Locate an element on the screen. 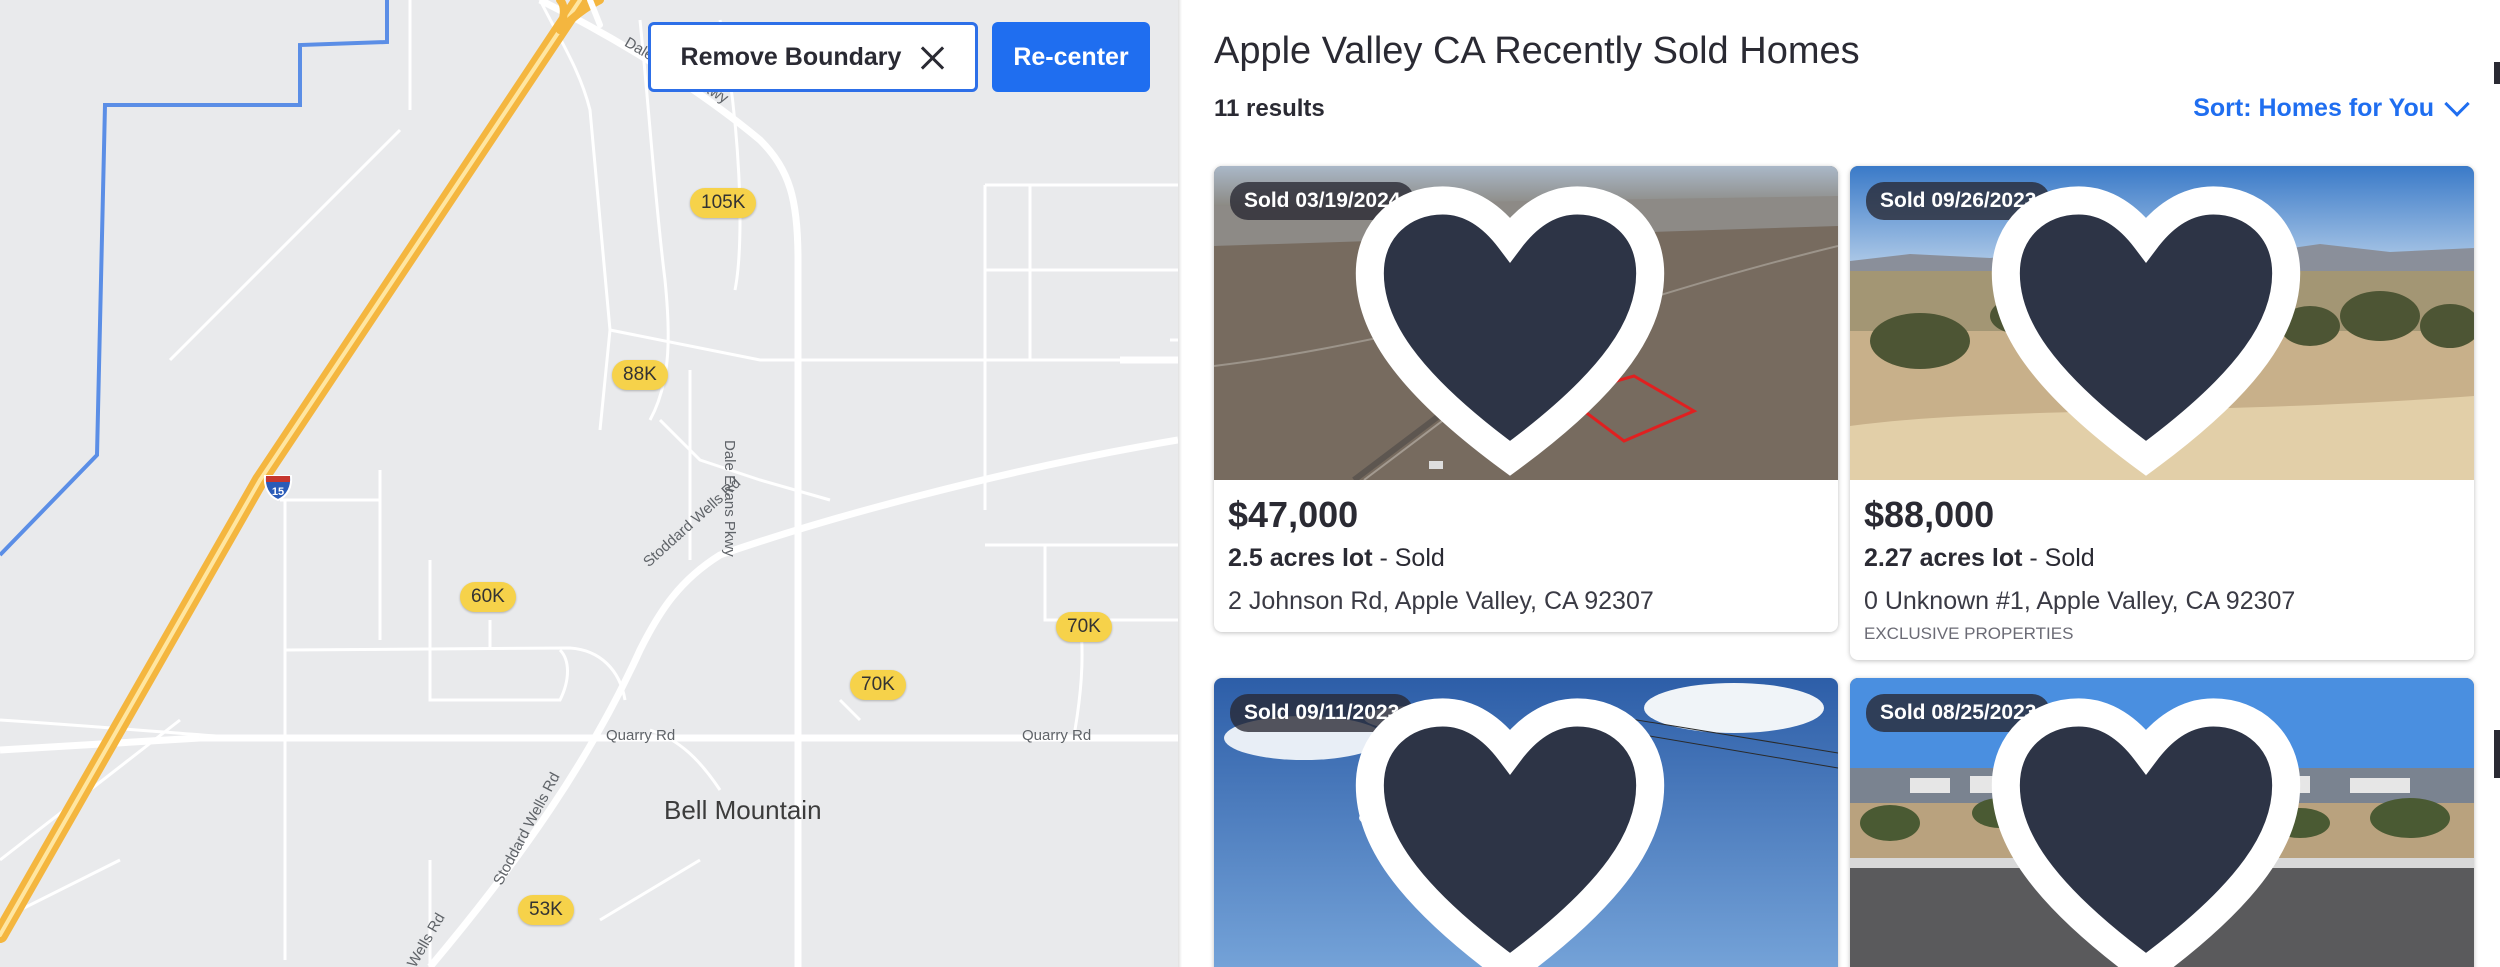 This screenshot has width=2500, height=967. scrollbar-thumb is located at coordinates (2497, 754).